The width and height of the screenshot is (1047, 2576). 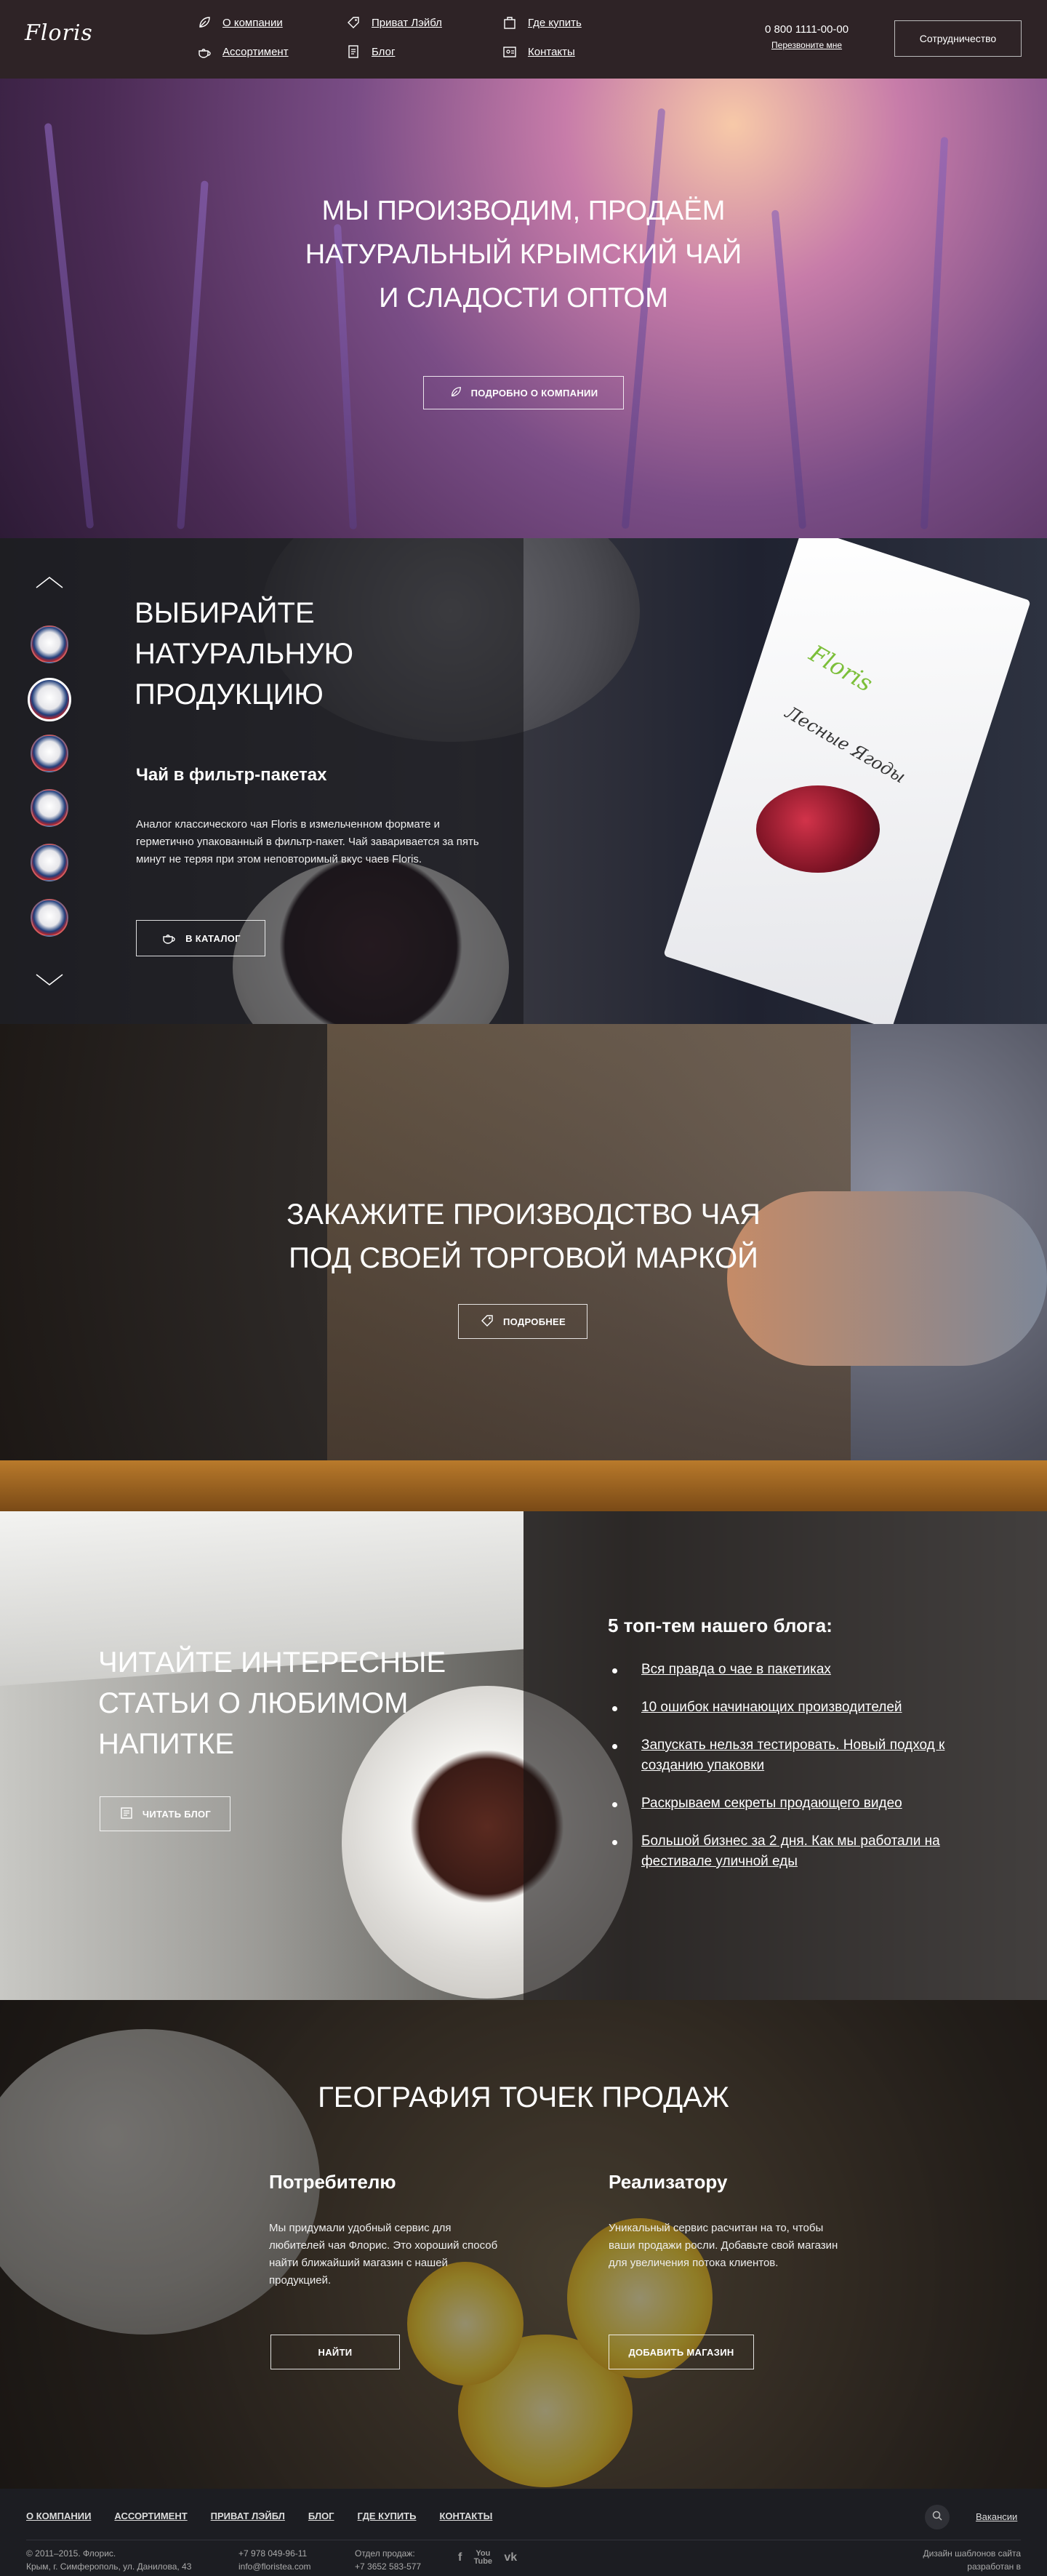 I want to click on berries-image, so click(x=818, y=829).